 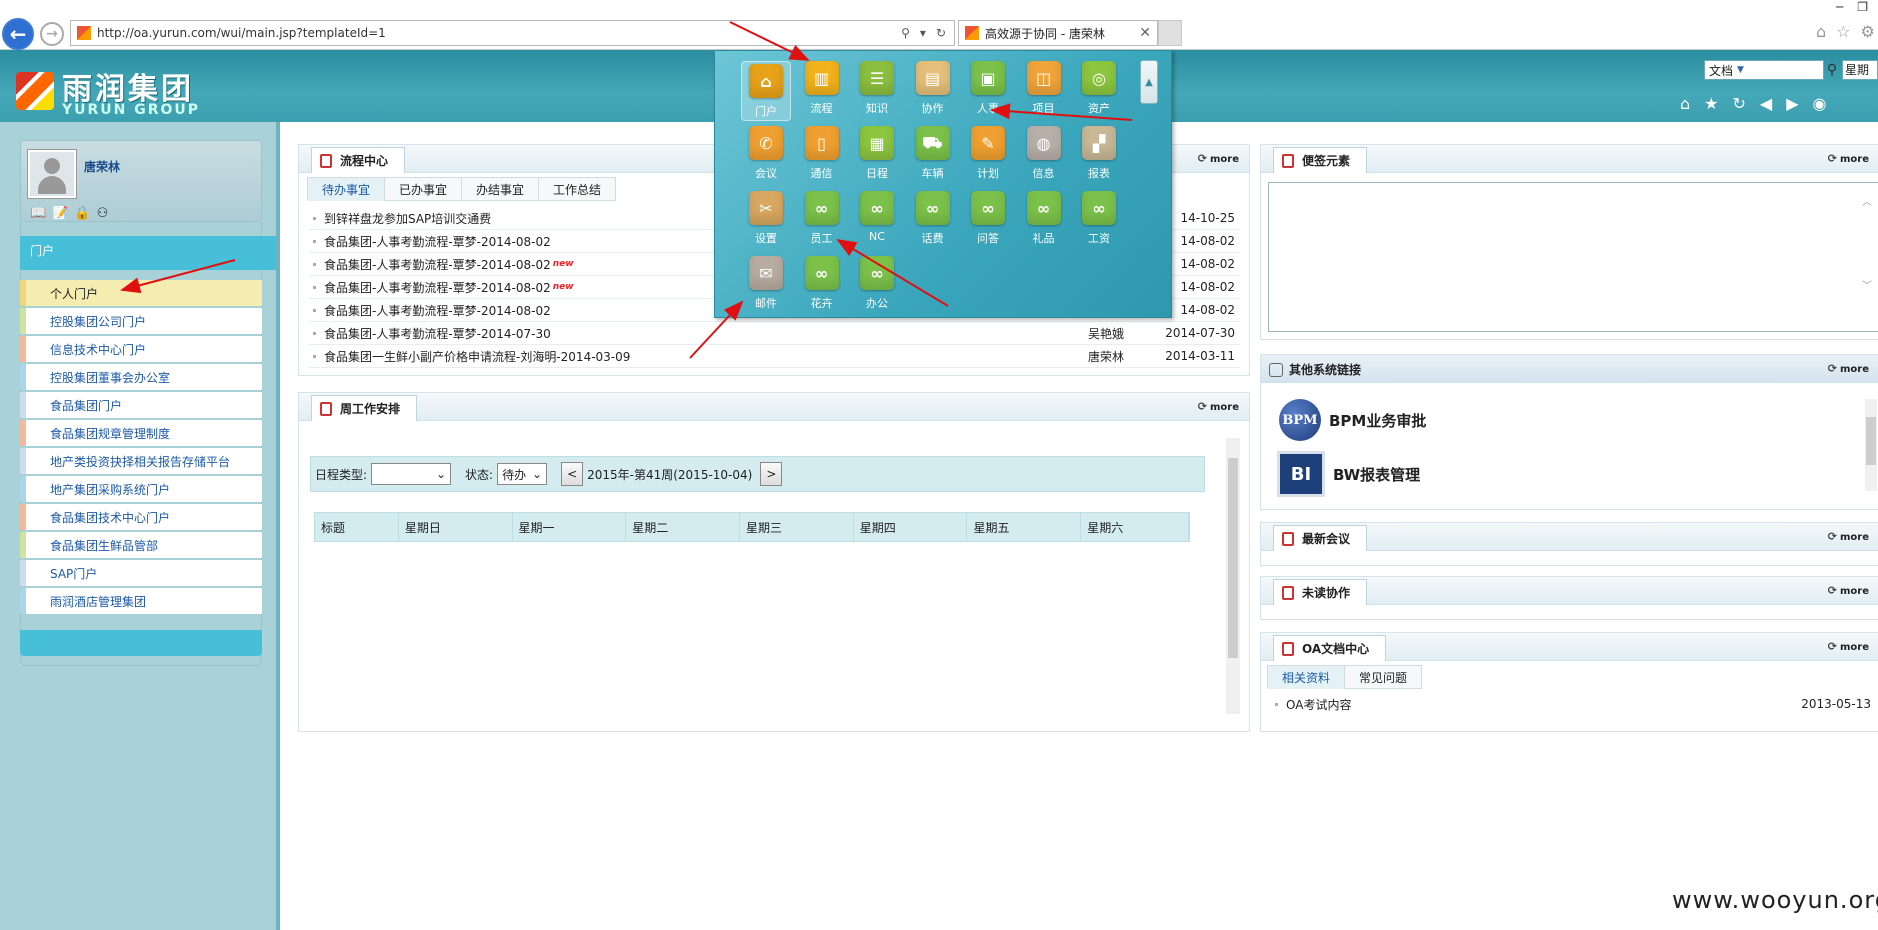 What do you see at coordinates (1149, 82) in the screenshot?
I see `collapse-up-button: ▲` at bounding box center [1149, 82].